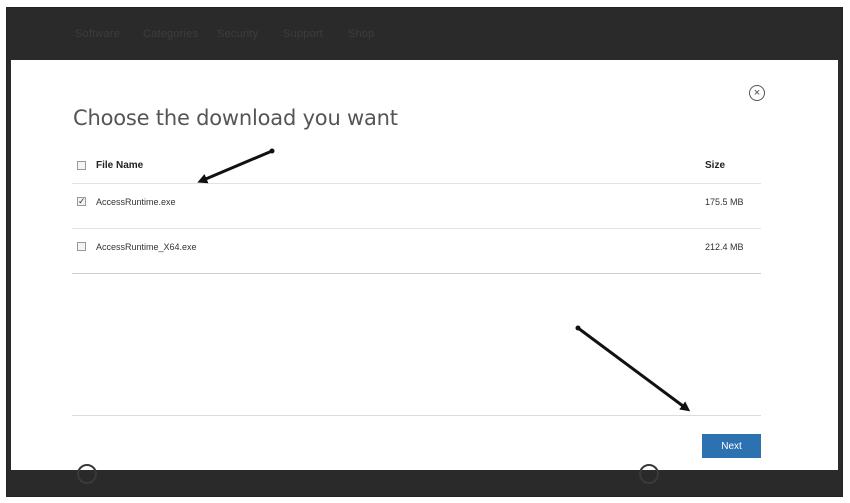  What do you see at coordinates (361, 34) in the screenshot?
I see `nav-item-shop: Shop` at bounding box center [361, 34].